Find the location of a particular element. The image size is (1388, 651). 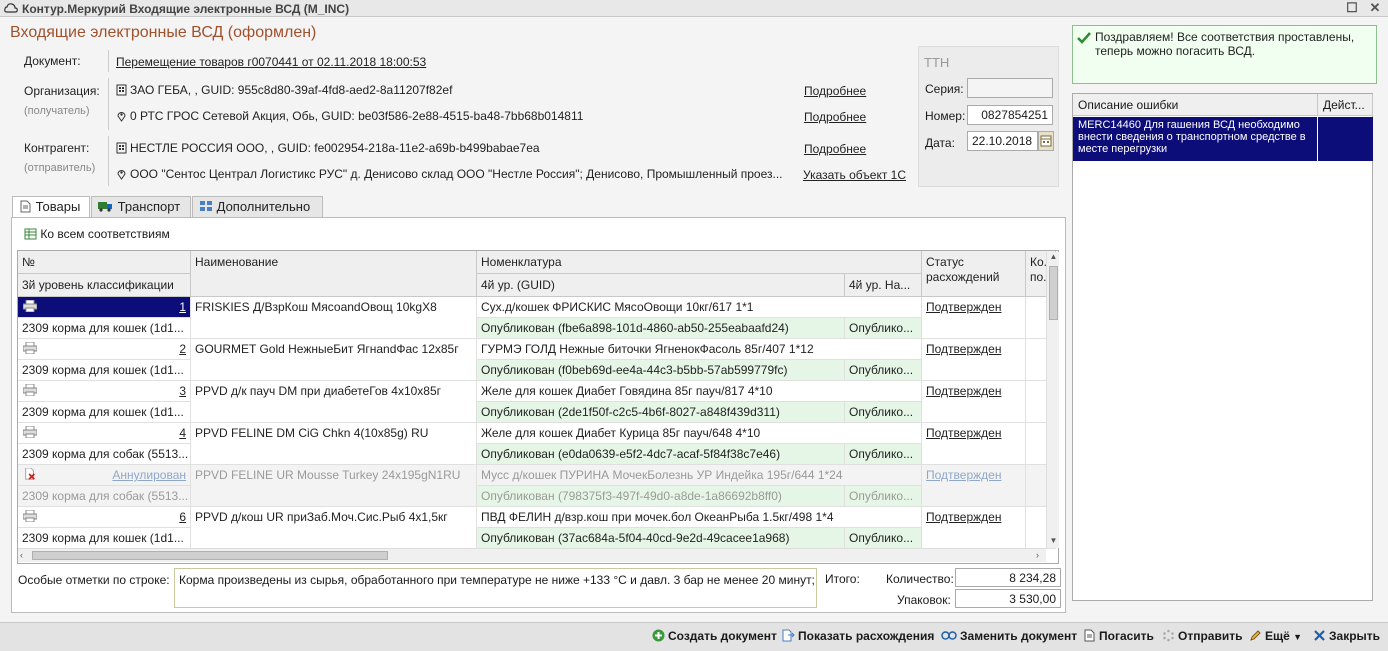

column-header-nomenclature: Номенклатура is located at coordinates (699, 262).